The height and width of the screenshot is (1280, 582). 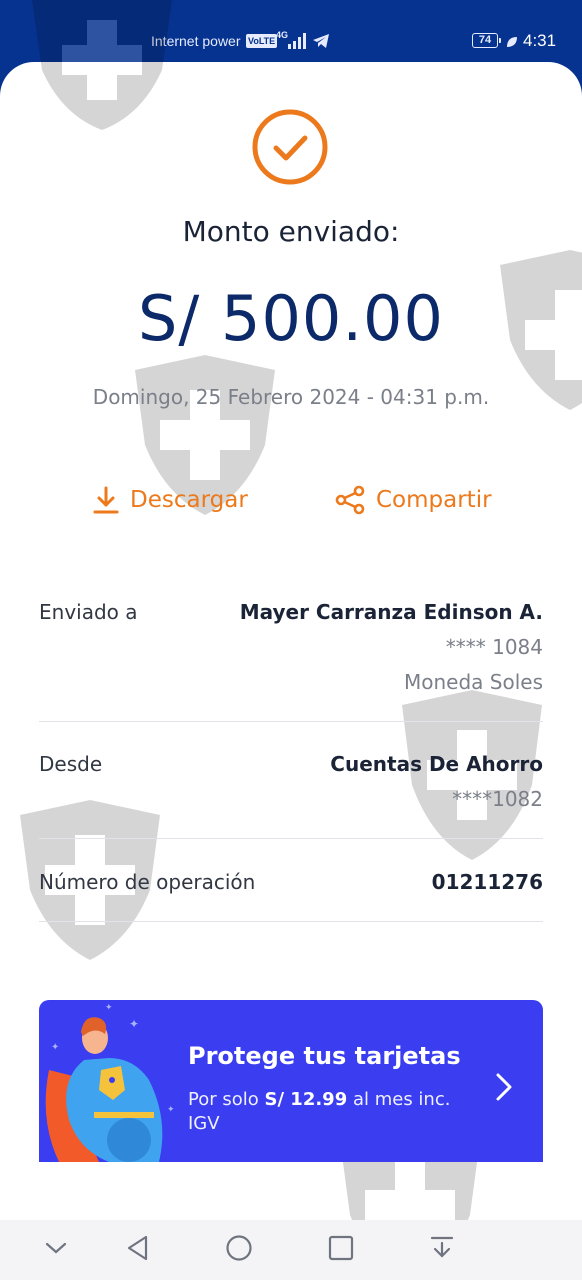 I want to click on recents-button, so click(x=341, y=1248).